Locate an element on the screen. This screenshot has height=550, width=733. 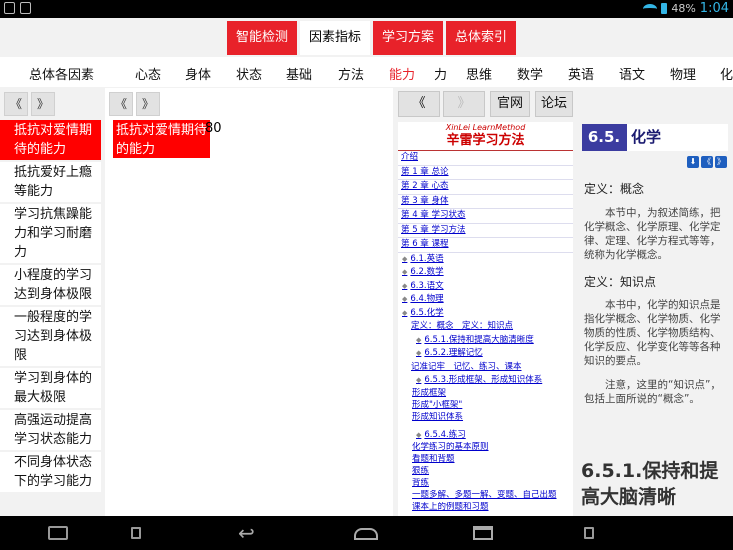
toc-subsection-label: 6.4.物理 is located at coordinates (427, 299).